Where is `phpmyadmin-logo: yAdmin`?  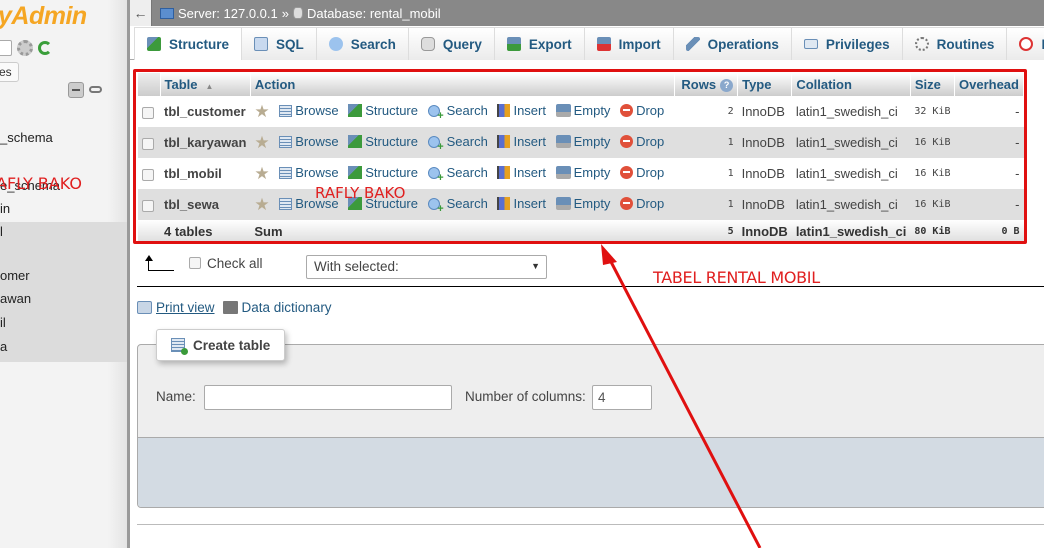
phpmyadmin-logo: yAdmin is located at coordinates (43, 16).